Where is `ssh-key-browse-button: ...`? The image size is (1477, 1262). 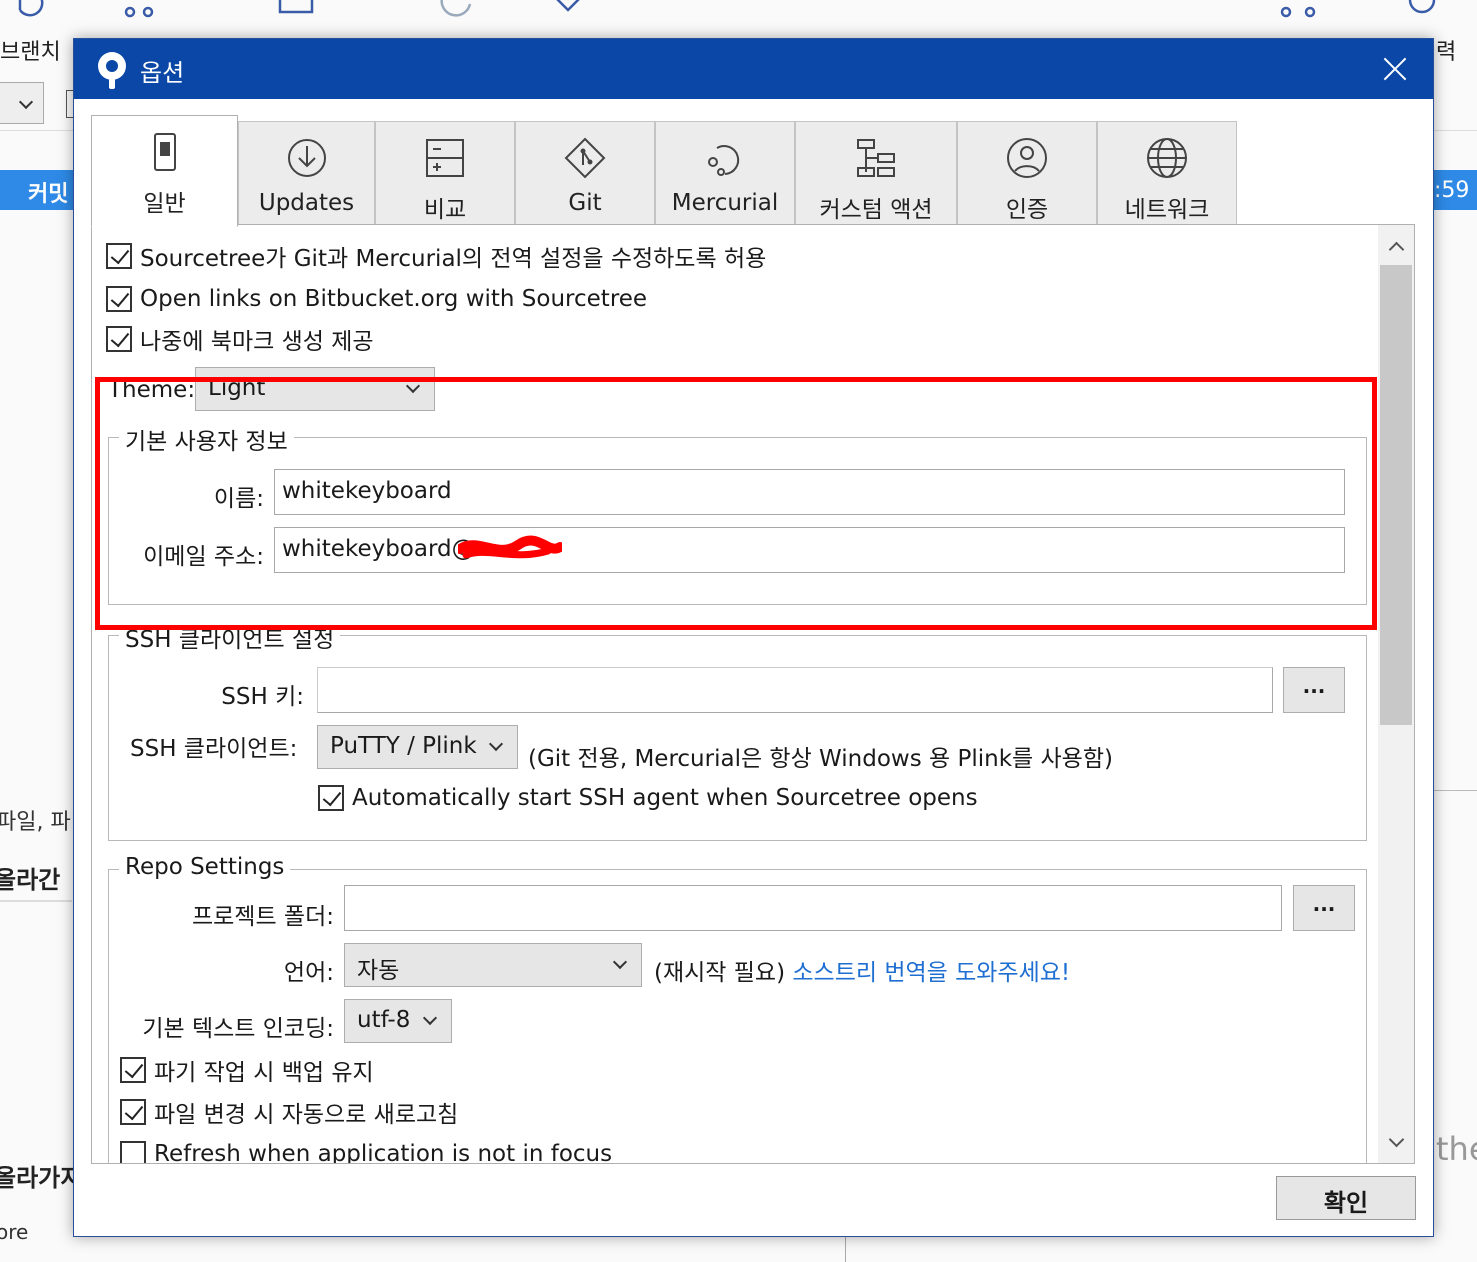 ssh-key-browse-button: ... is located at coordinates (1314, 690).